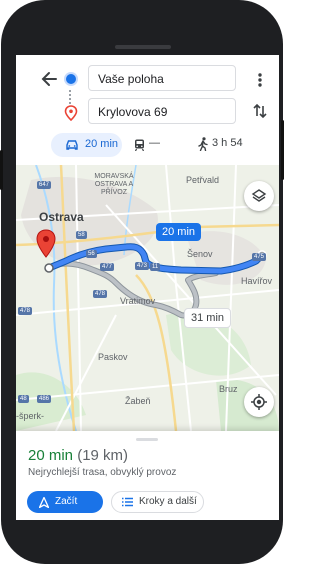  Describe the element at coordinates (71, 97) in the screenshot. I see `route-connector` at that location.